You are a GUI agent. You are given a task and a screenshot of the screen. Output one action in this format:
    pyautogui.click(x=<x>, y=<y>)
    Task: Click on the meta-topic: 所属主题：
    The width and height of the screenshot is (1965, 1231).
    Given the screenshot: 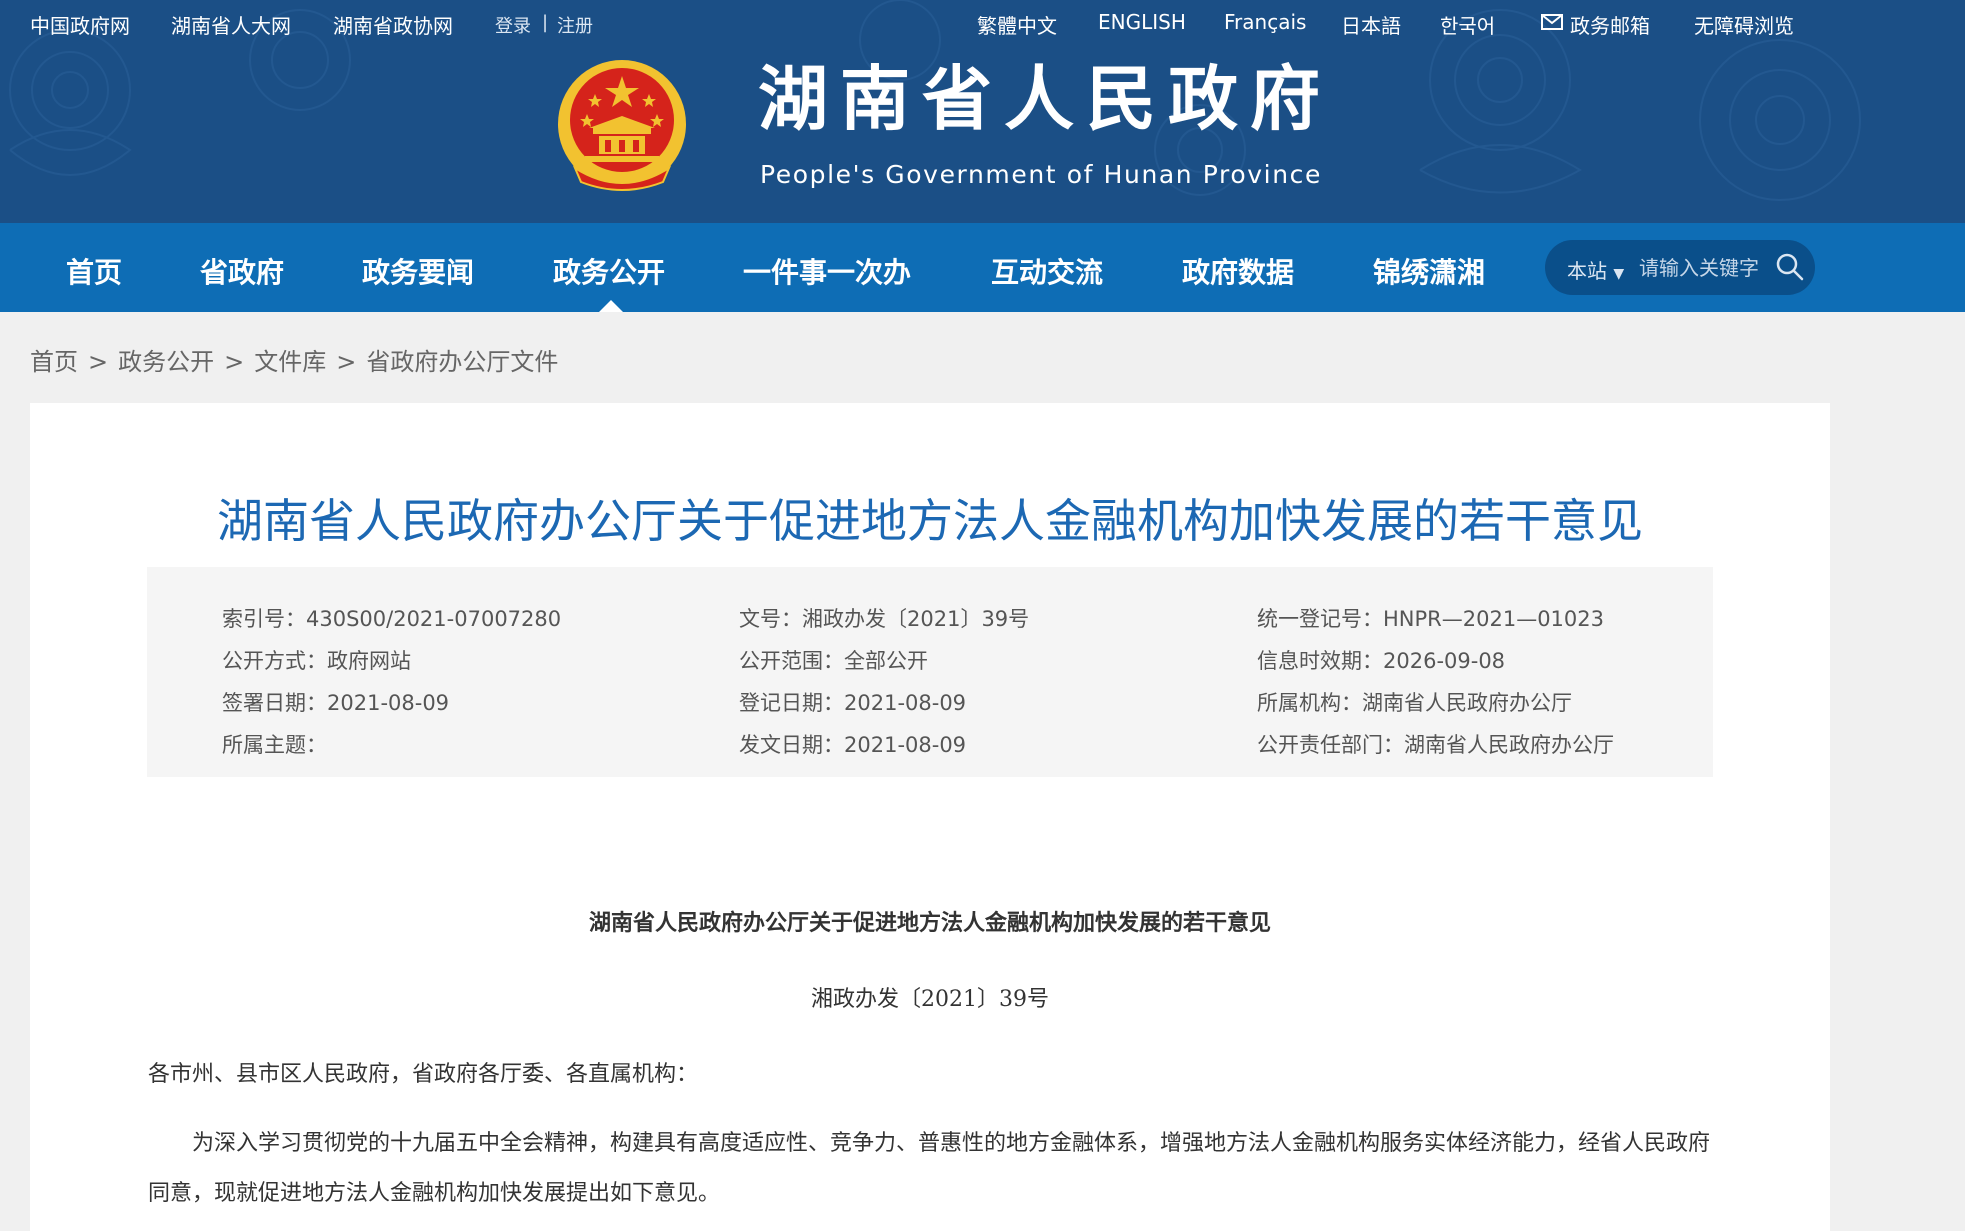 What is the action you would take?
    pyautogui.click(x=274, y=745)
    